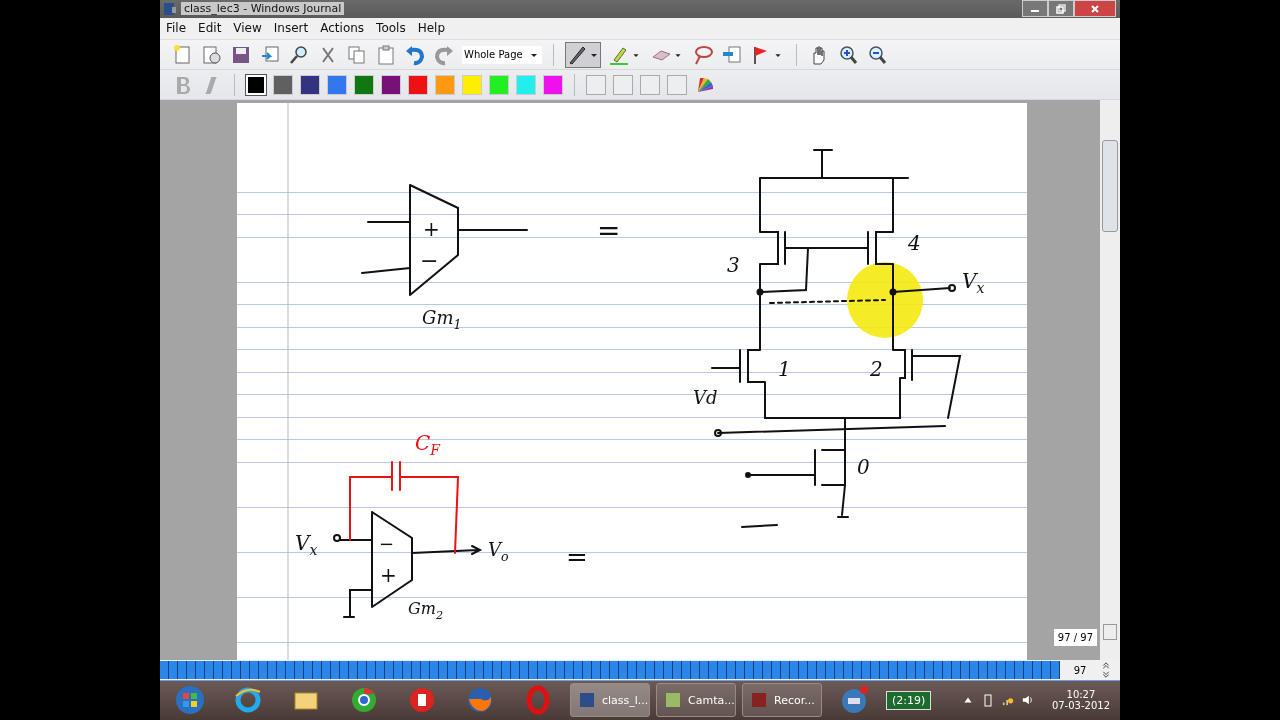 The height and width of the screenshot is (720, 1280). What do you see at coordinates (247, 28) in the screenshot?
I see `menu-item: View` at bounding box center [247, 28].